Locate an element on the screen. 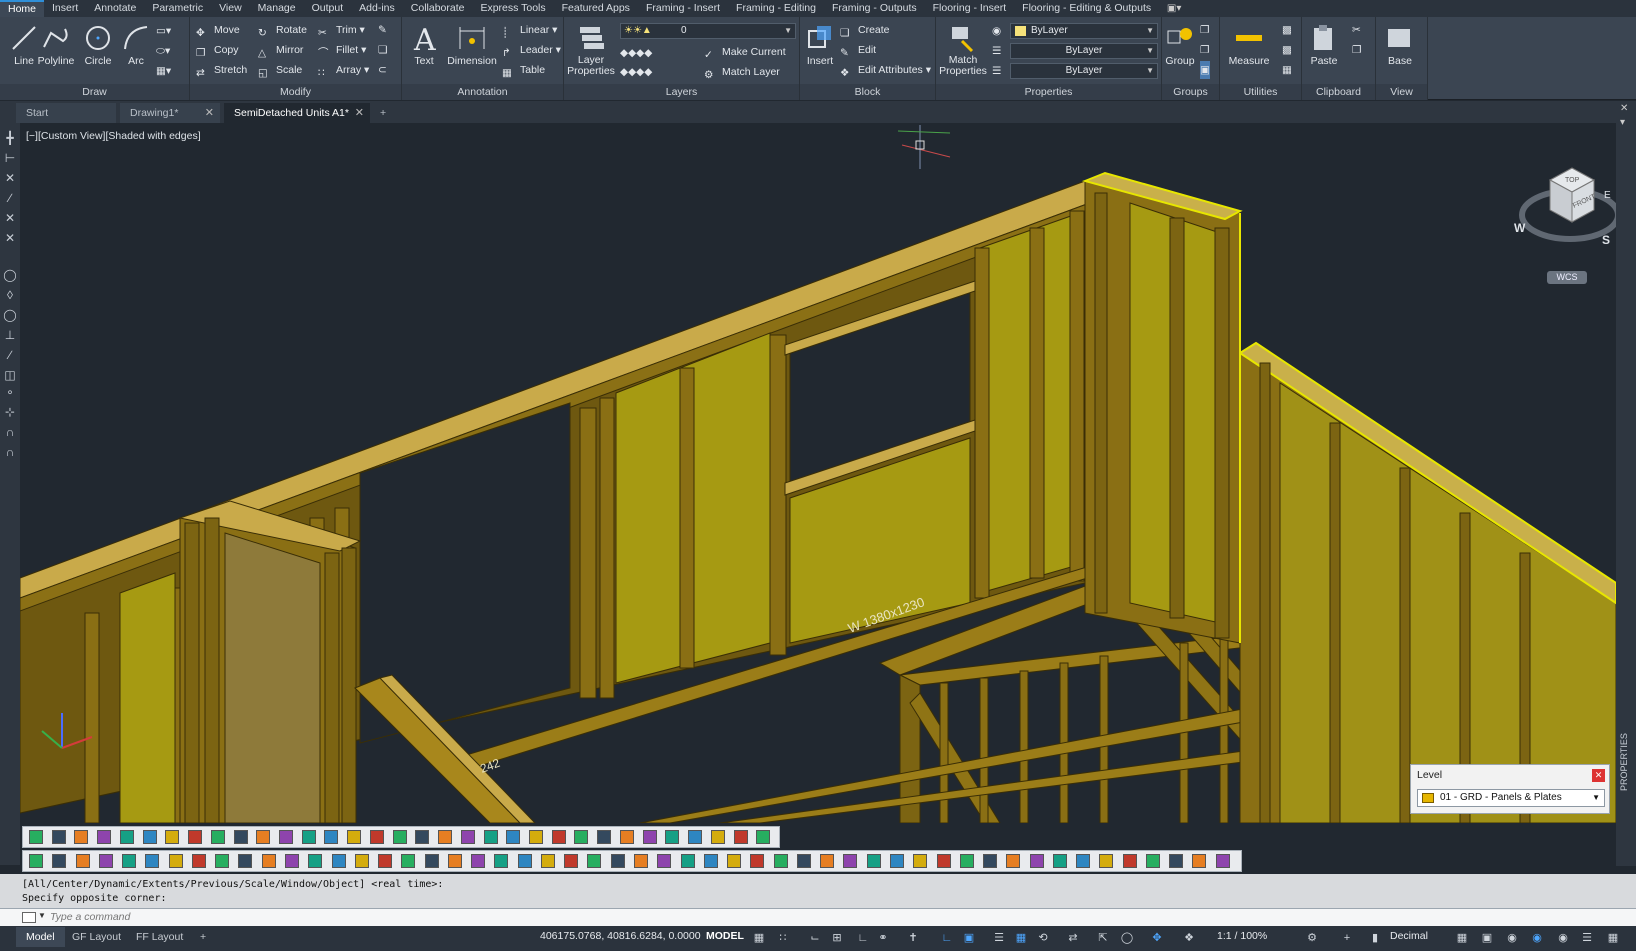 The width and height of the screenshot is (1636, 951). edit-block-button: ✎ Edit is located at coordinates (858, 50).